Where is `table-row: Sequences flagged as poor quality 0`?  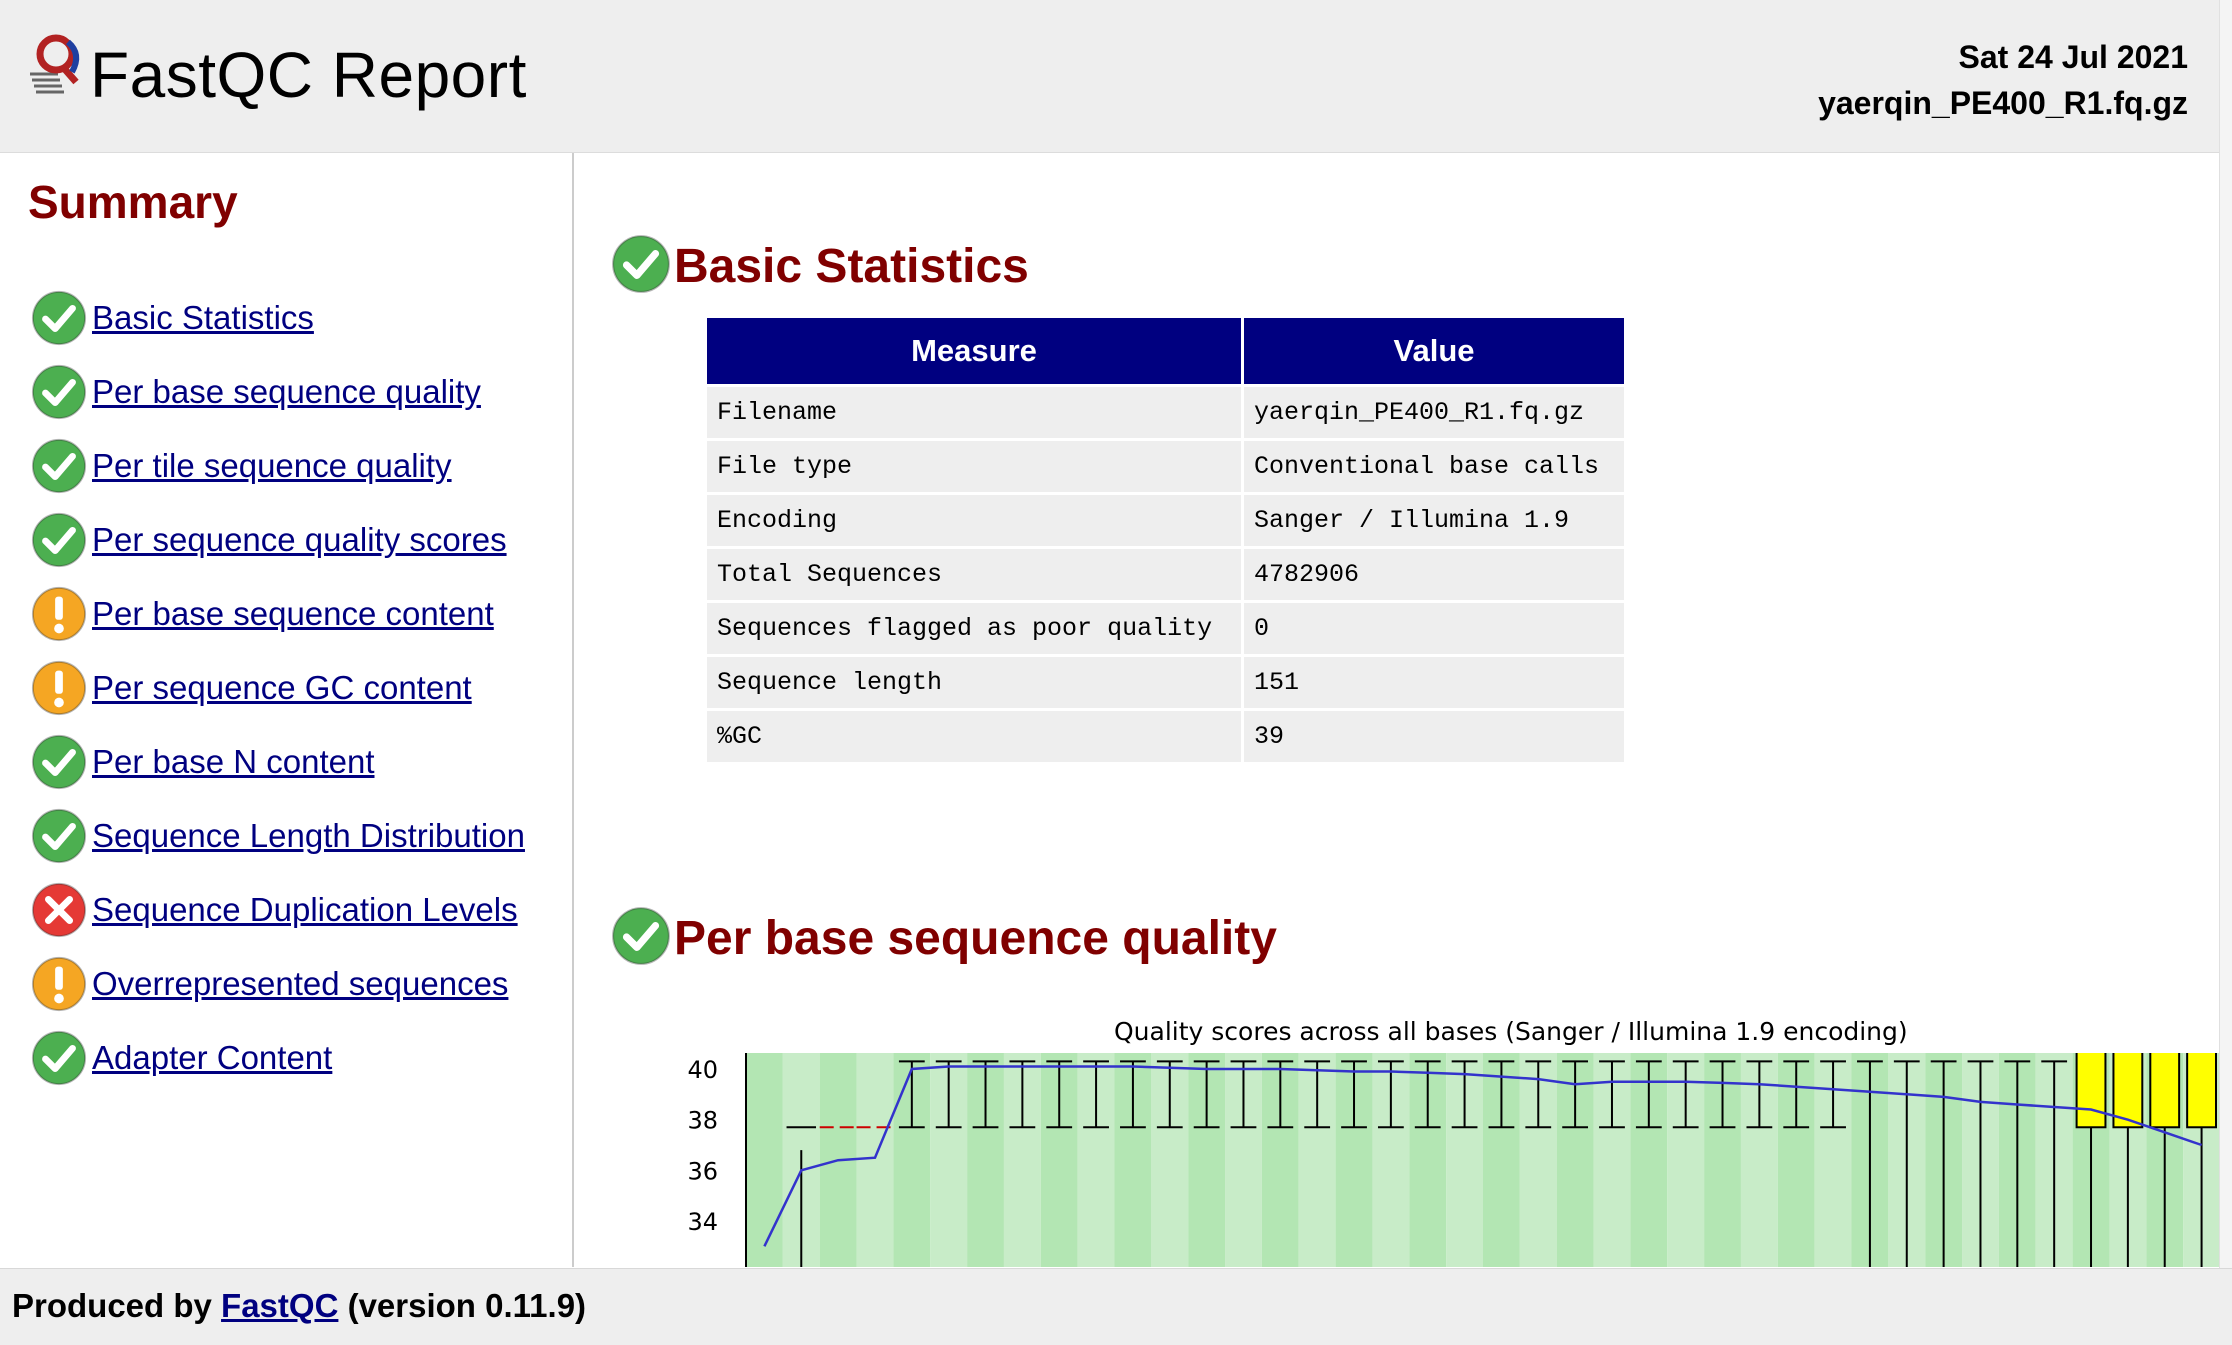
table-row: Sequences flagged as poor quality 0 is located at coordinates (1165, 628).